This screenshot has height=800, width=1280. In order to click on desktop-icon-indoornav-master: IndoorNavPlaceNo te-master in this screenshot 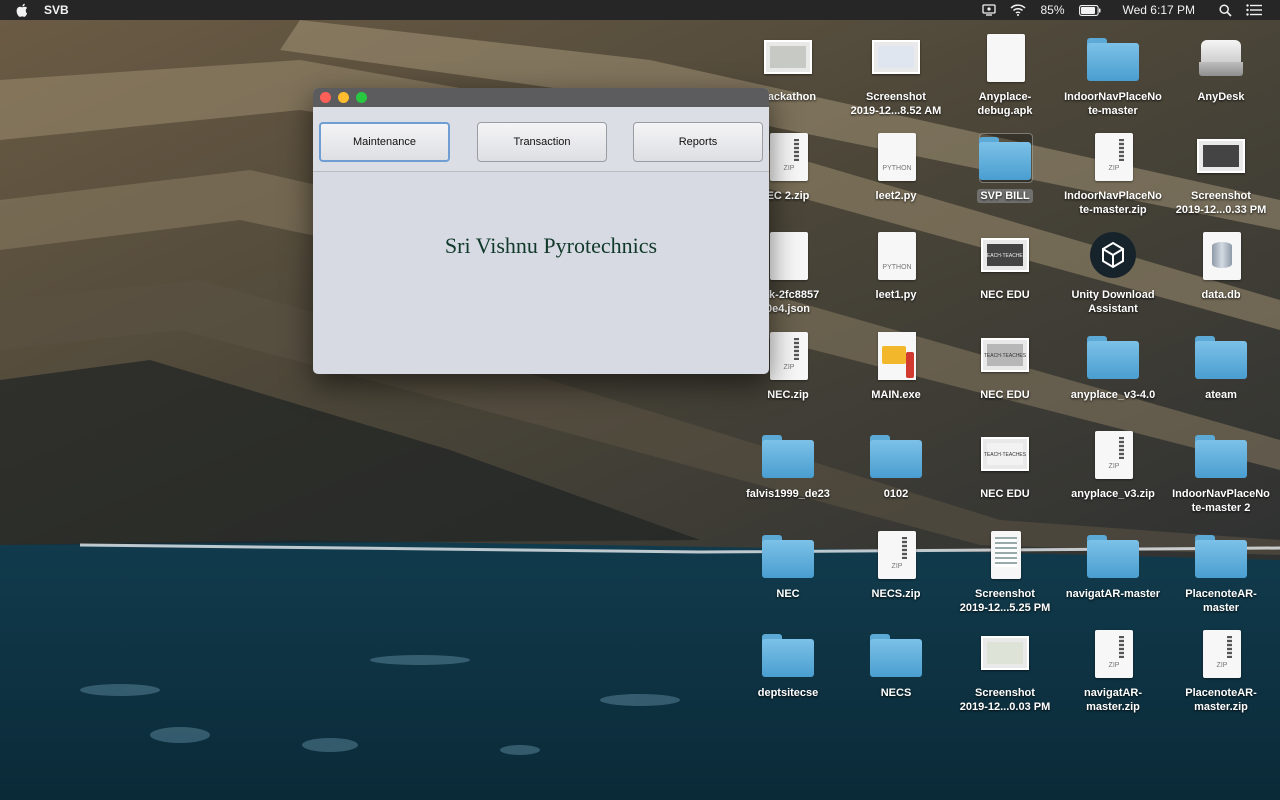, I will do `click(1113, 74)`.